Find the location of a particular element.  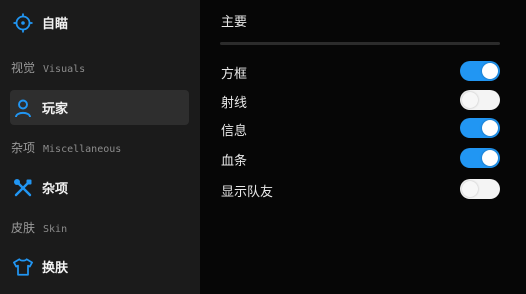

option-row-lines: 射线 is located at coordinates (361, 101).